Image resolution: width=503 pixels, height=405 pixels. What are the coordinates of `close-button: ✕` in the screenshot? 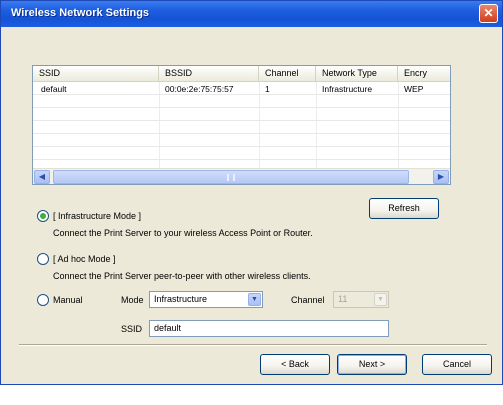 It's located at (488, 13).